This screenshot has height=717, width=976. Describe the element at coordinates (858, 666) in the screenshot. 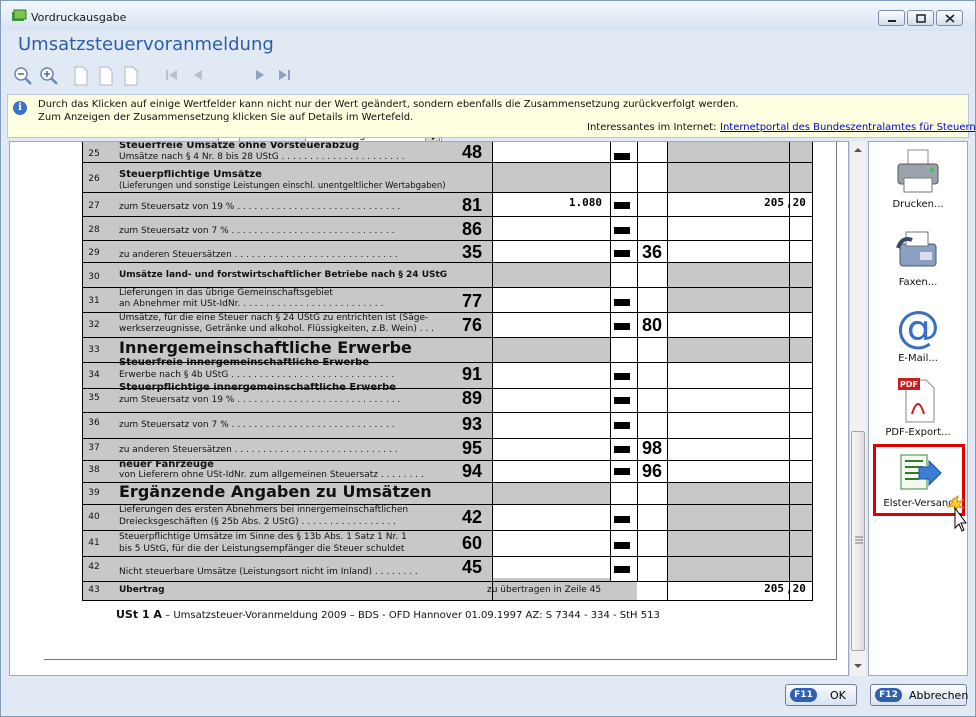

I see `scroll-down-icon` at that location.